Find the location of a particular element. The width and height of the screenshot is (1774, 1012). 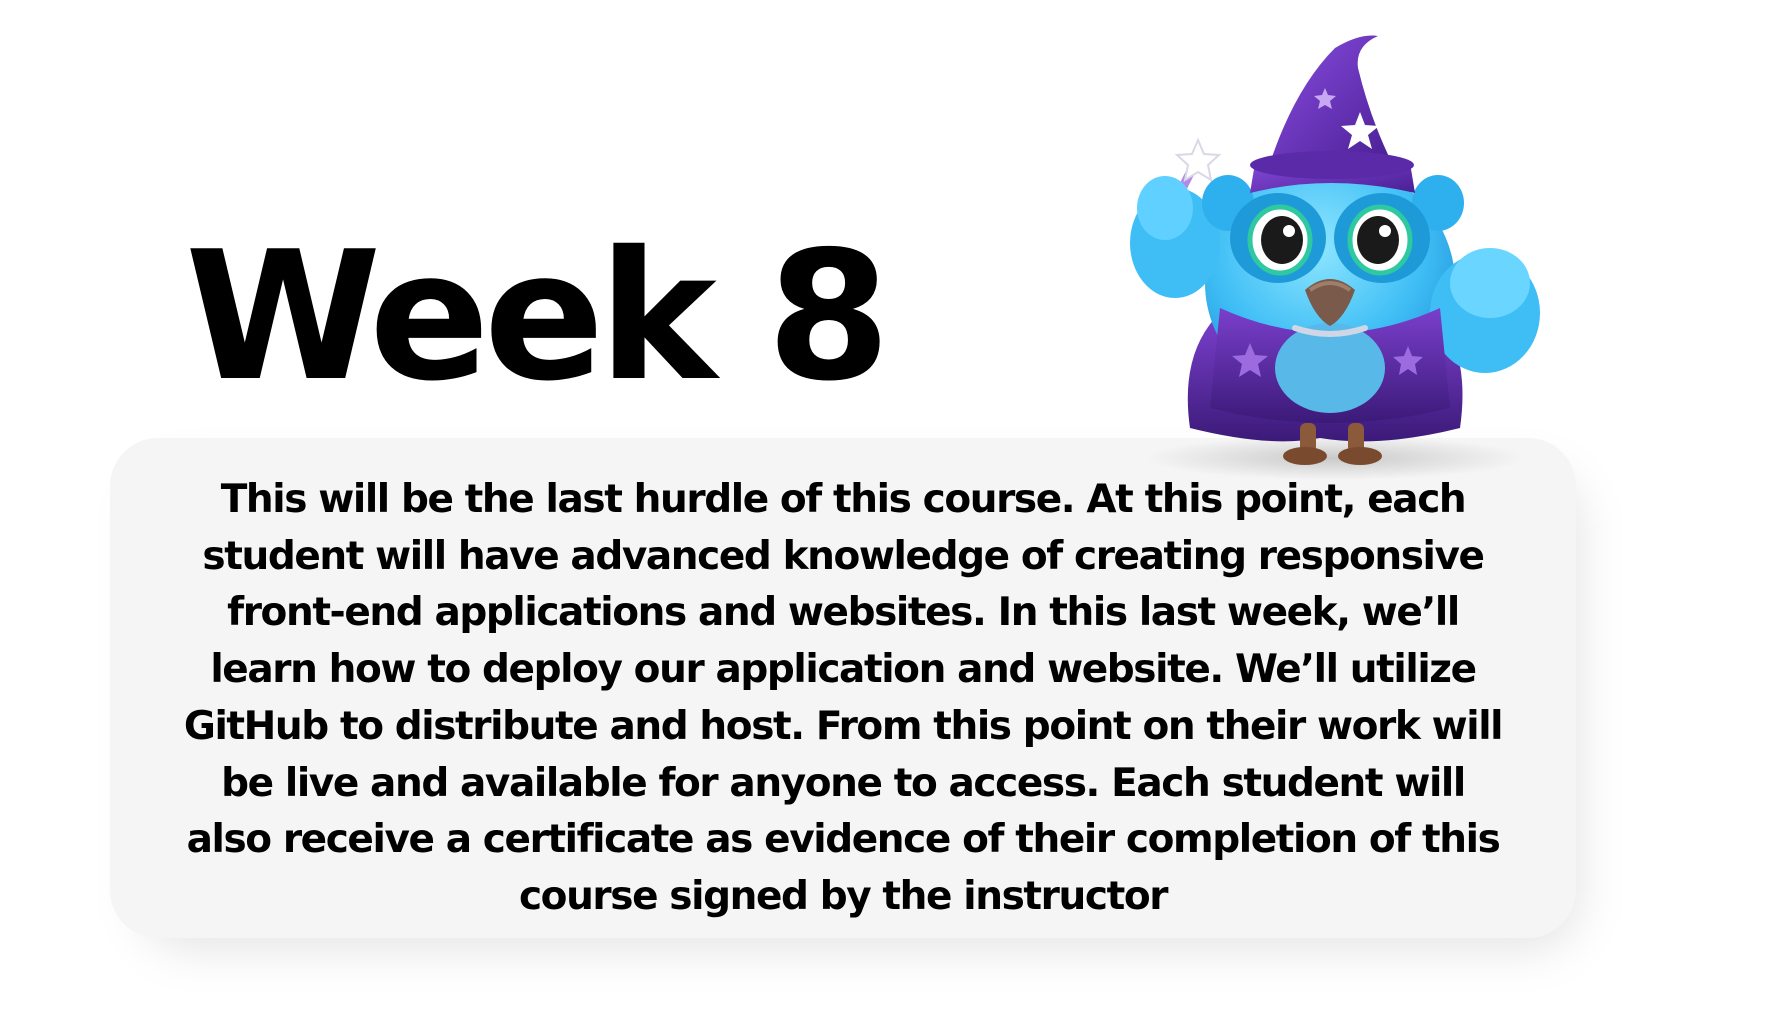

wizard-owl-mascot-icon is located at coordinates (1330, 258).